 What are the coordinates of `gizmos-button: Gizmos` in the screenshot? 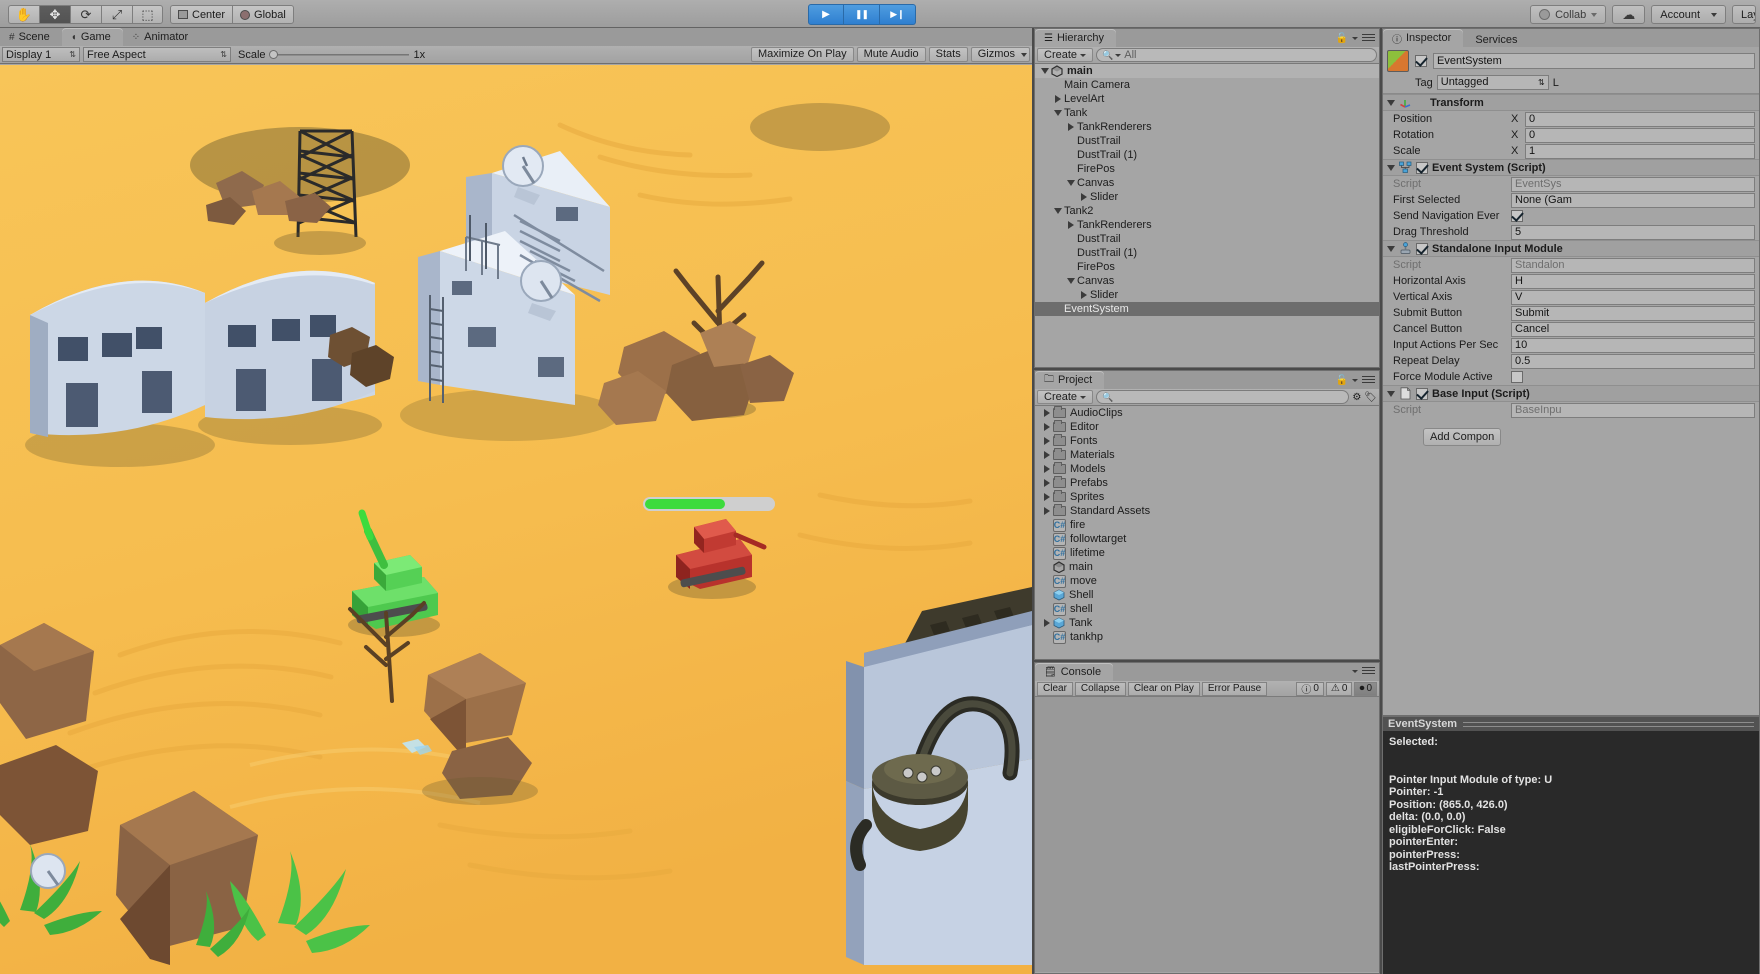 It's located at (1000, 54).